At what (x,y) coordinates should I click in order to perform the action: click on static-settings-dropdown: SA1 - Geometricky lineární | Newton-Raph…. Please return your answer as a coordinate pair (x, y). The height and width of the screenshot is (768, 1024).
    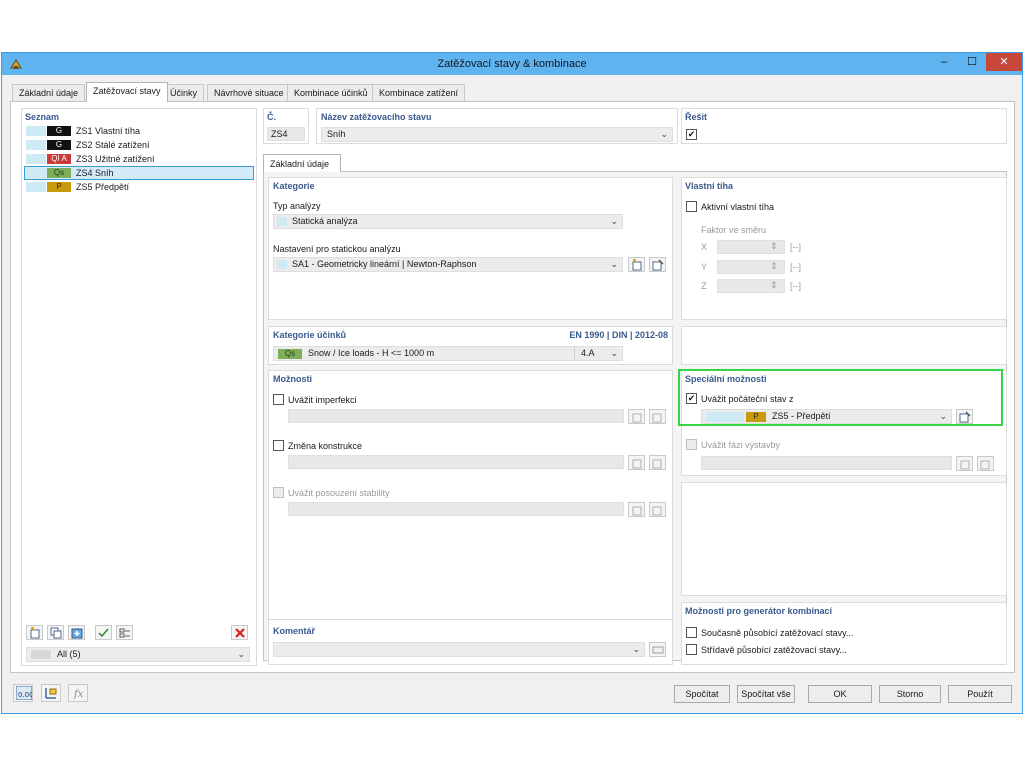
    Looking at the image, I should click on (448, 264).